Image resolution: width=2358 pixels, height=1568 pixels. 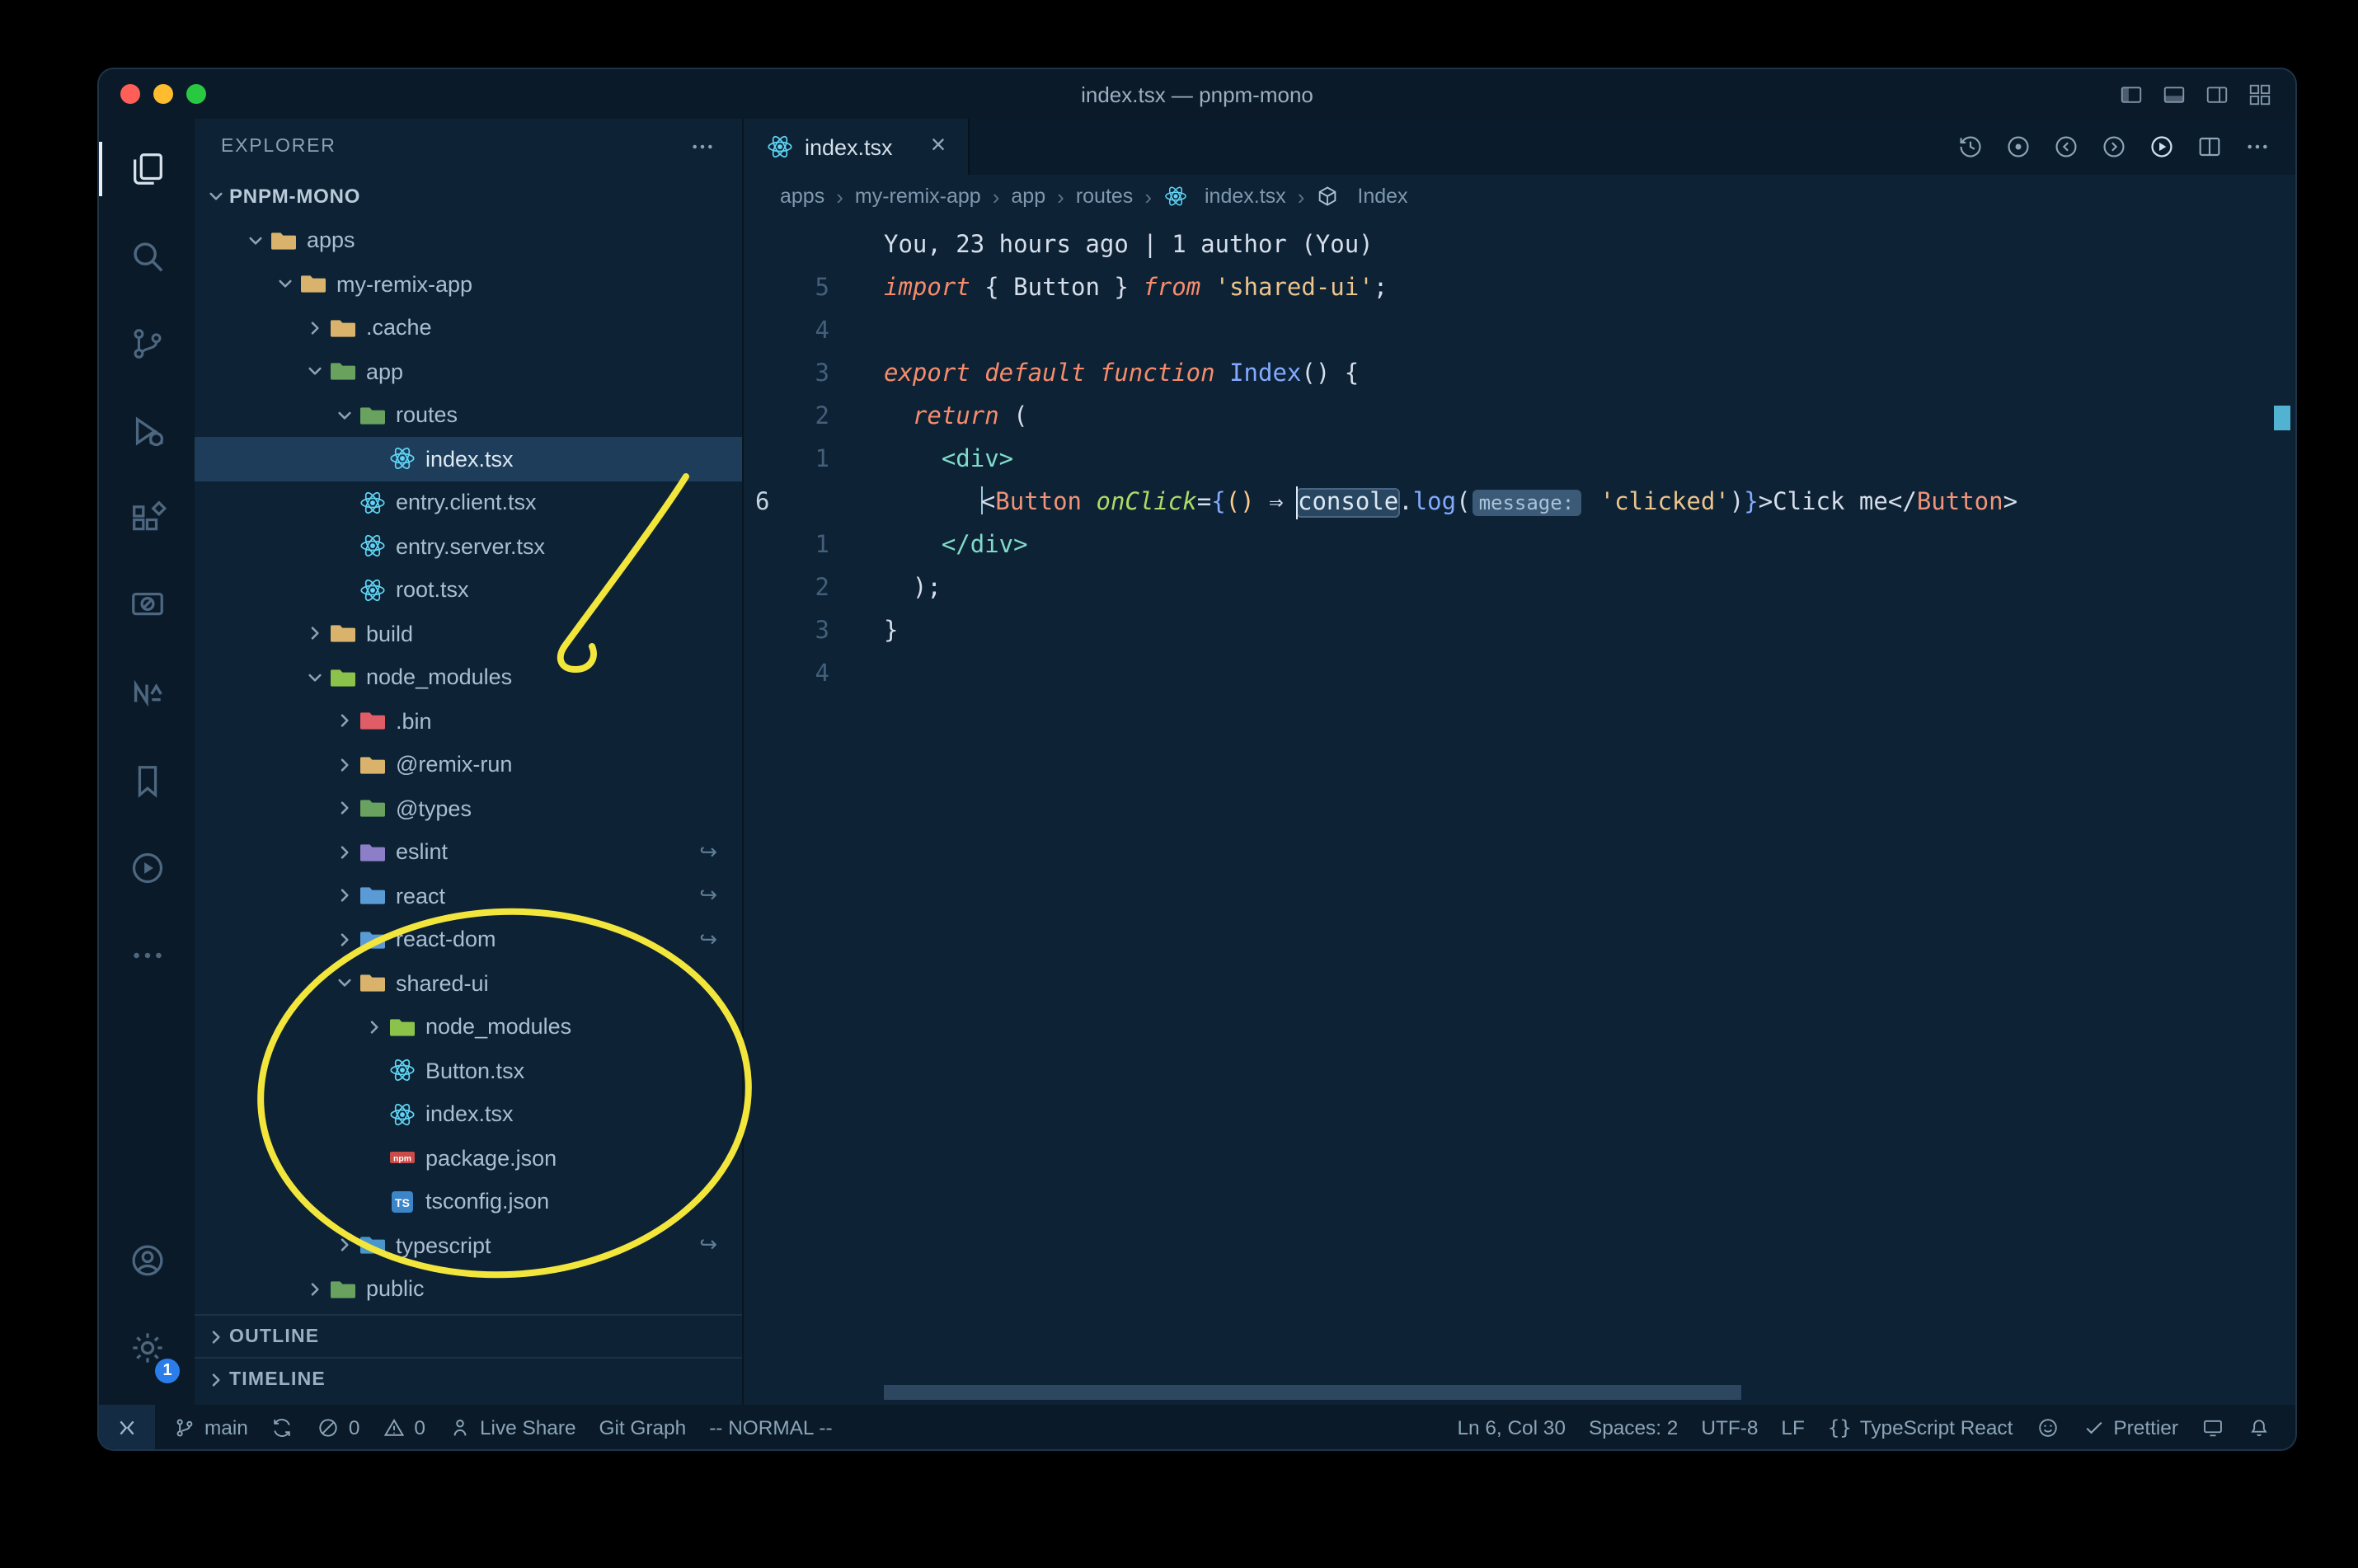 I want to click on code-line: 1 </div>, so click(x=1519, y=545).